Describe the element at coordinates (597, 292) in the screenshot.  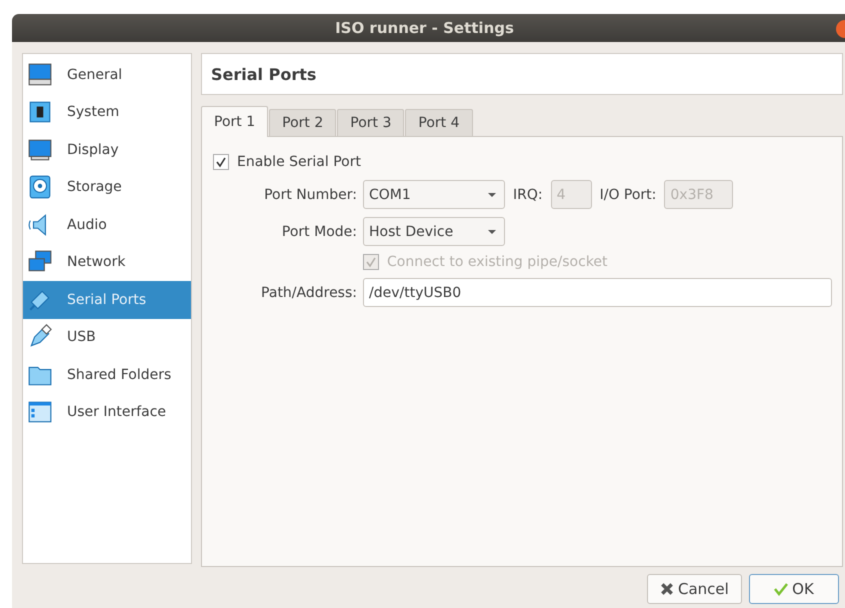
I see `input-field: /dev/ttyUSB0` at that location.